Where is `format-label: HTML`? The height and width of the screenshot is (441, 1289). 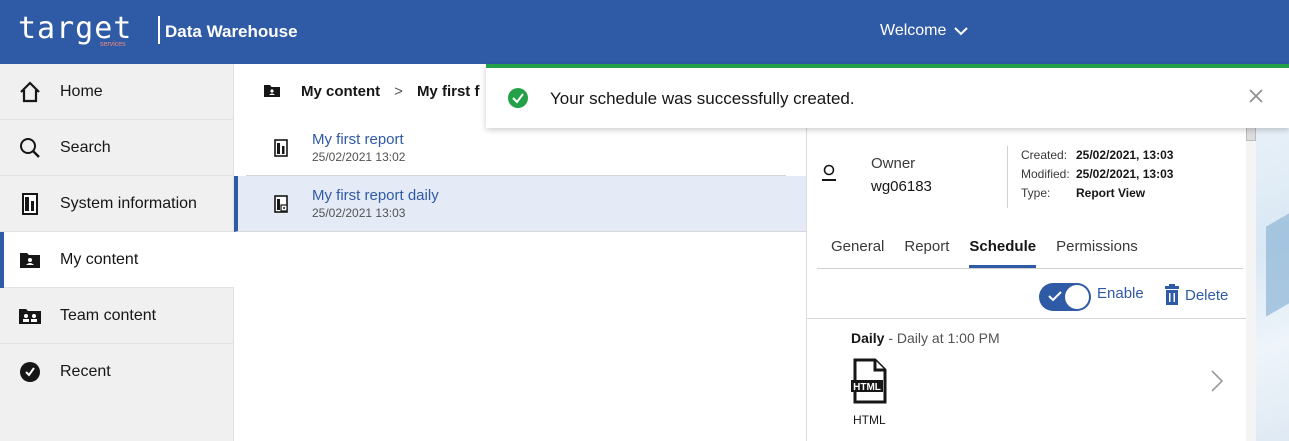
format-label: HTML is located at coordinates (869, 420).